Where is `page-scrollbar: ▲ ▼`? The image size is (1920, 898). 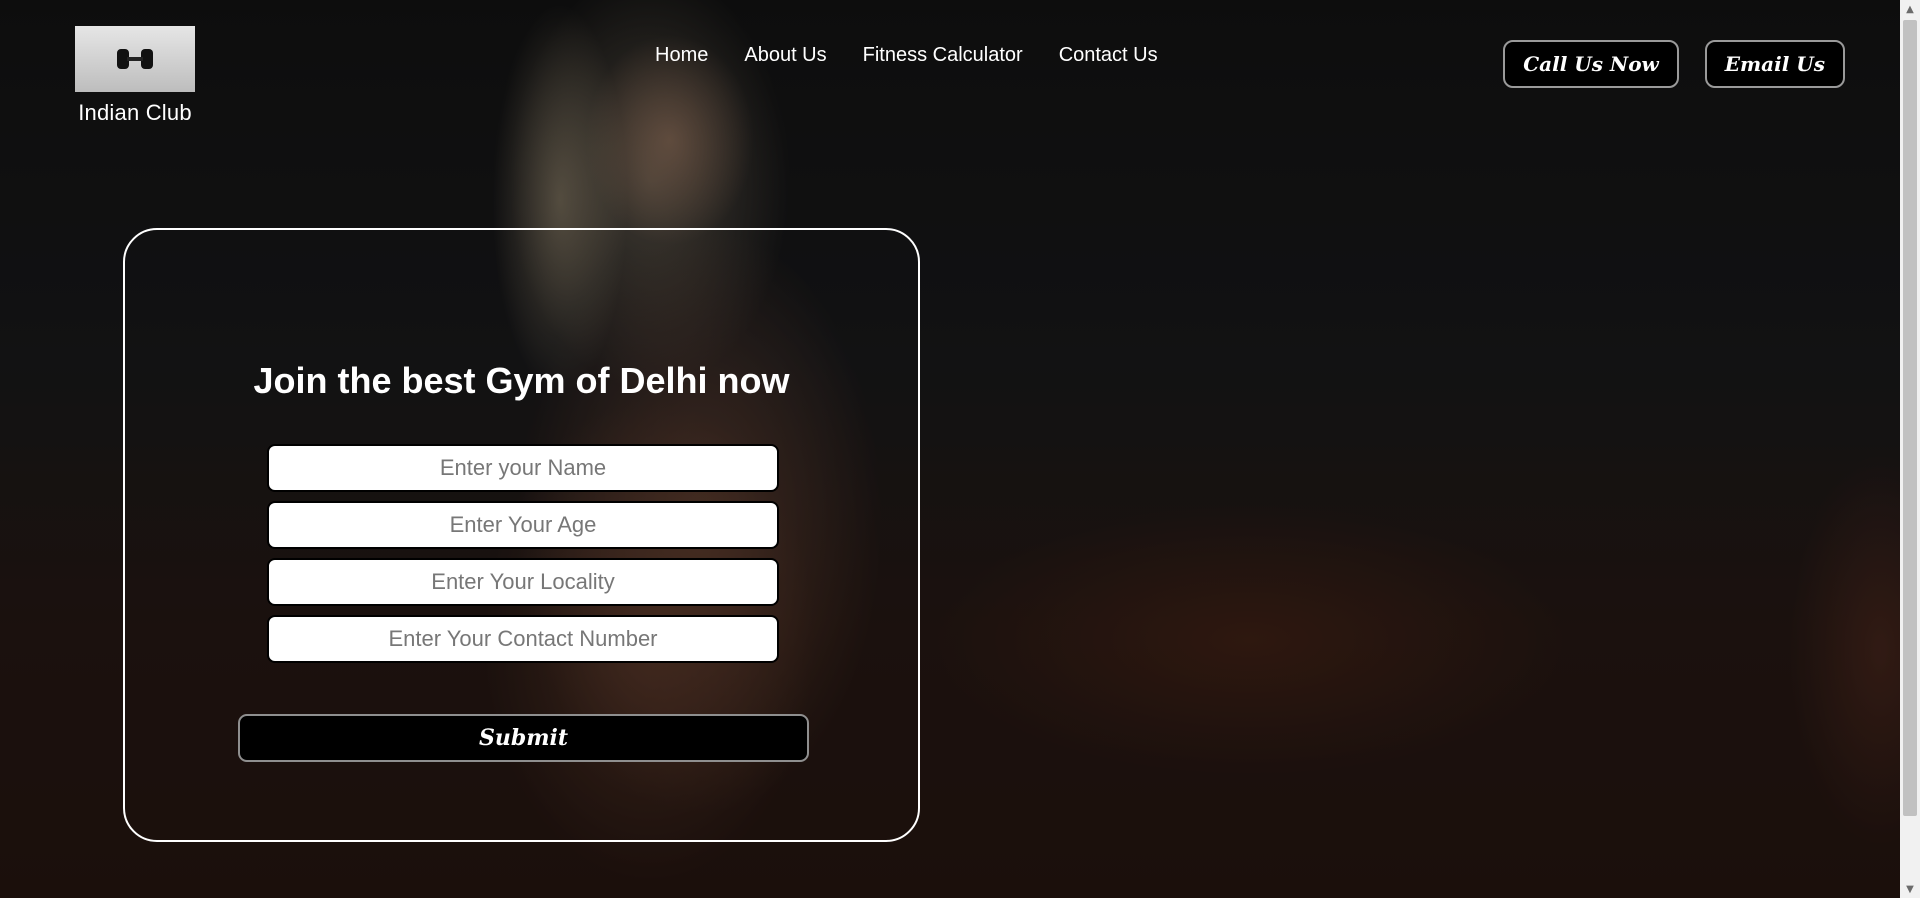 page-scrollbar: ▲ ▼ is located at coordinates (1910, 449).